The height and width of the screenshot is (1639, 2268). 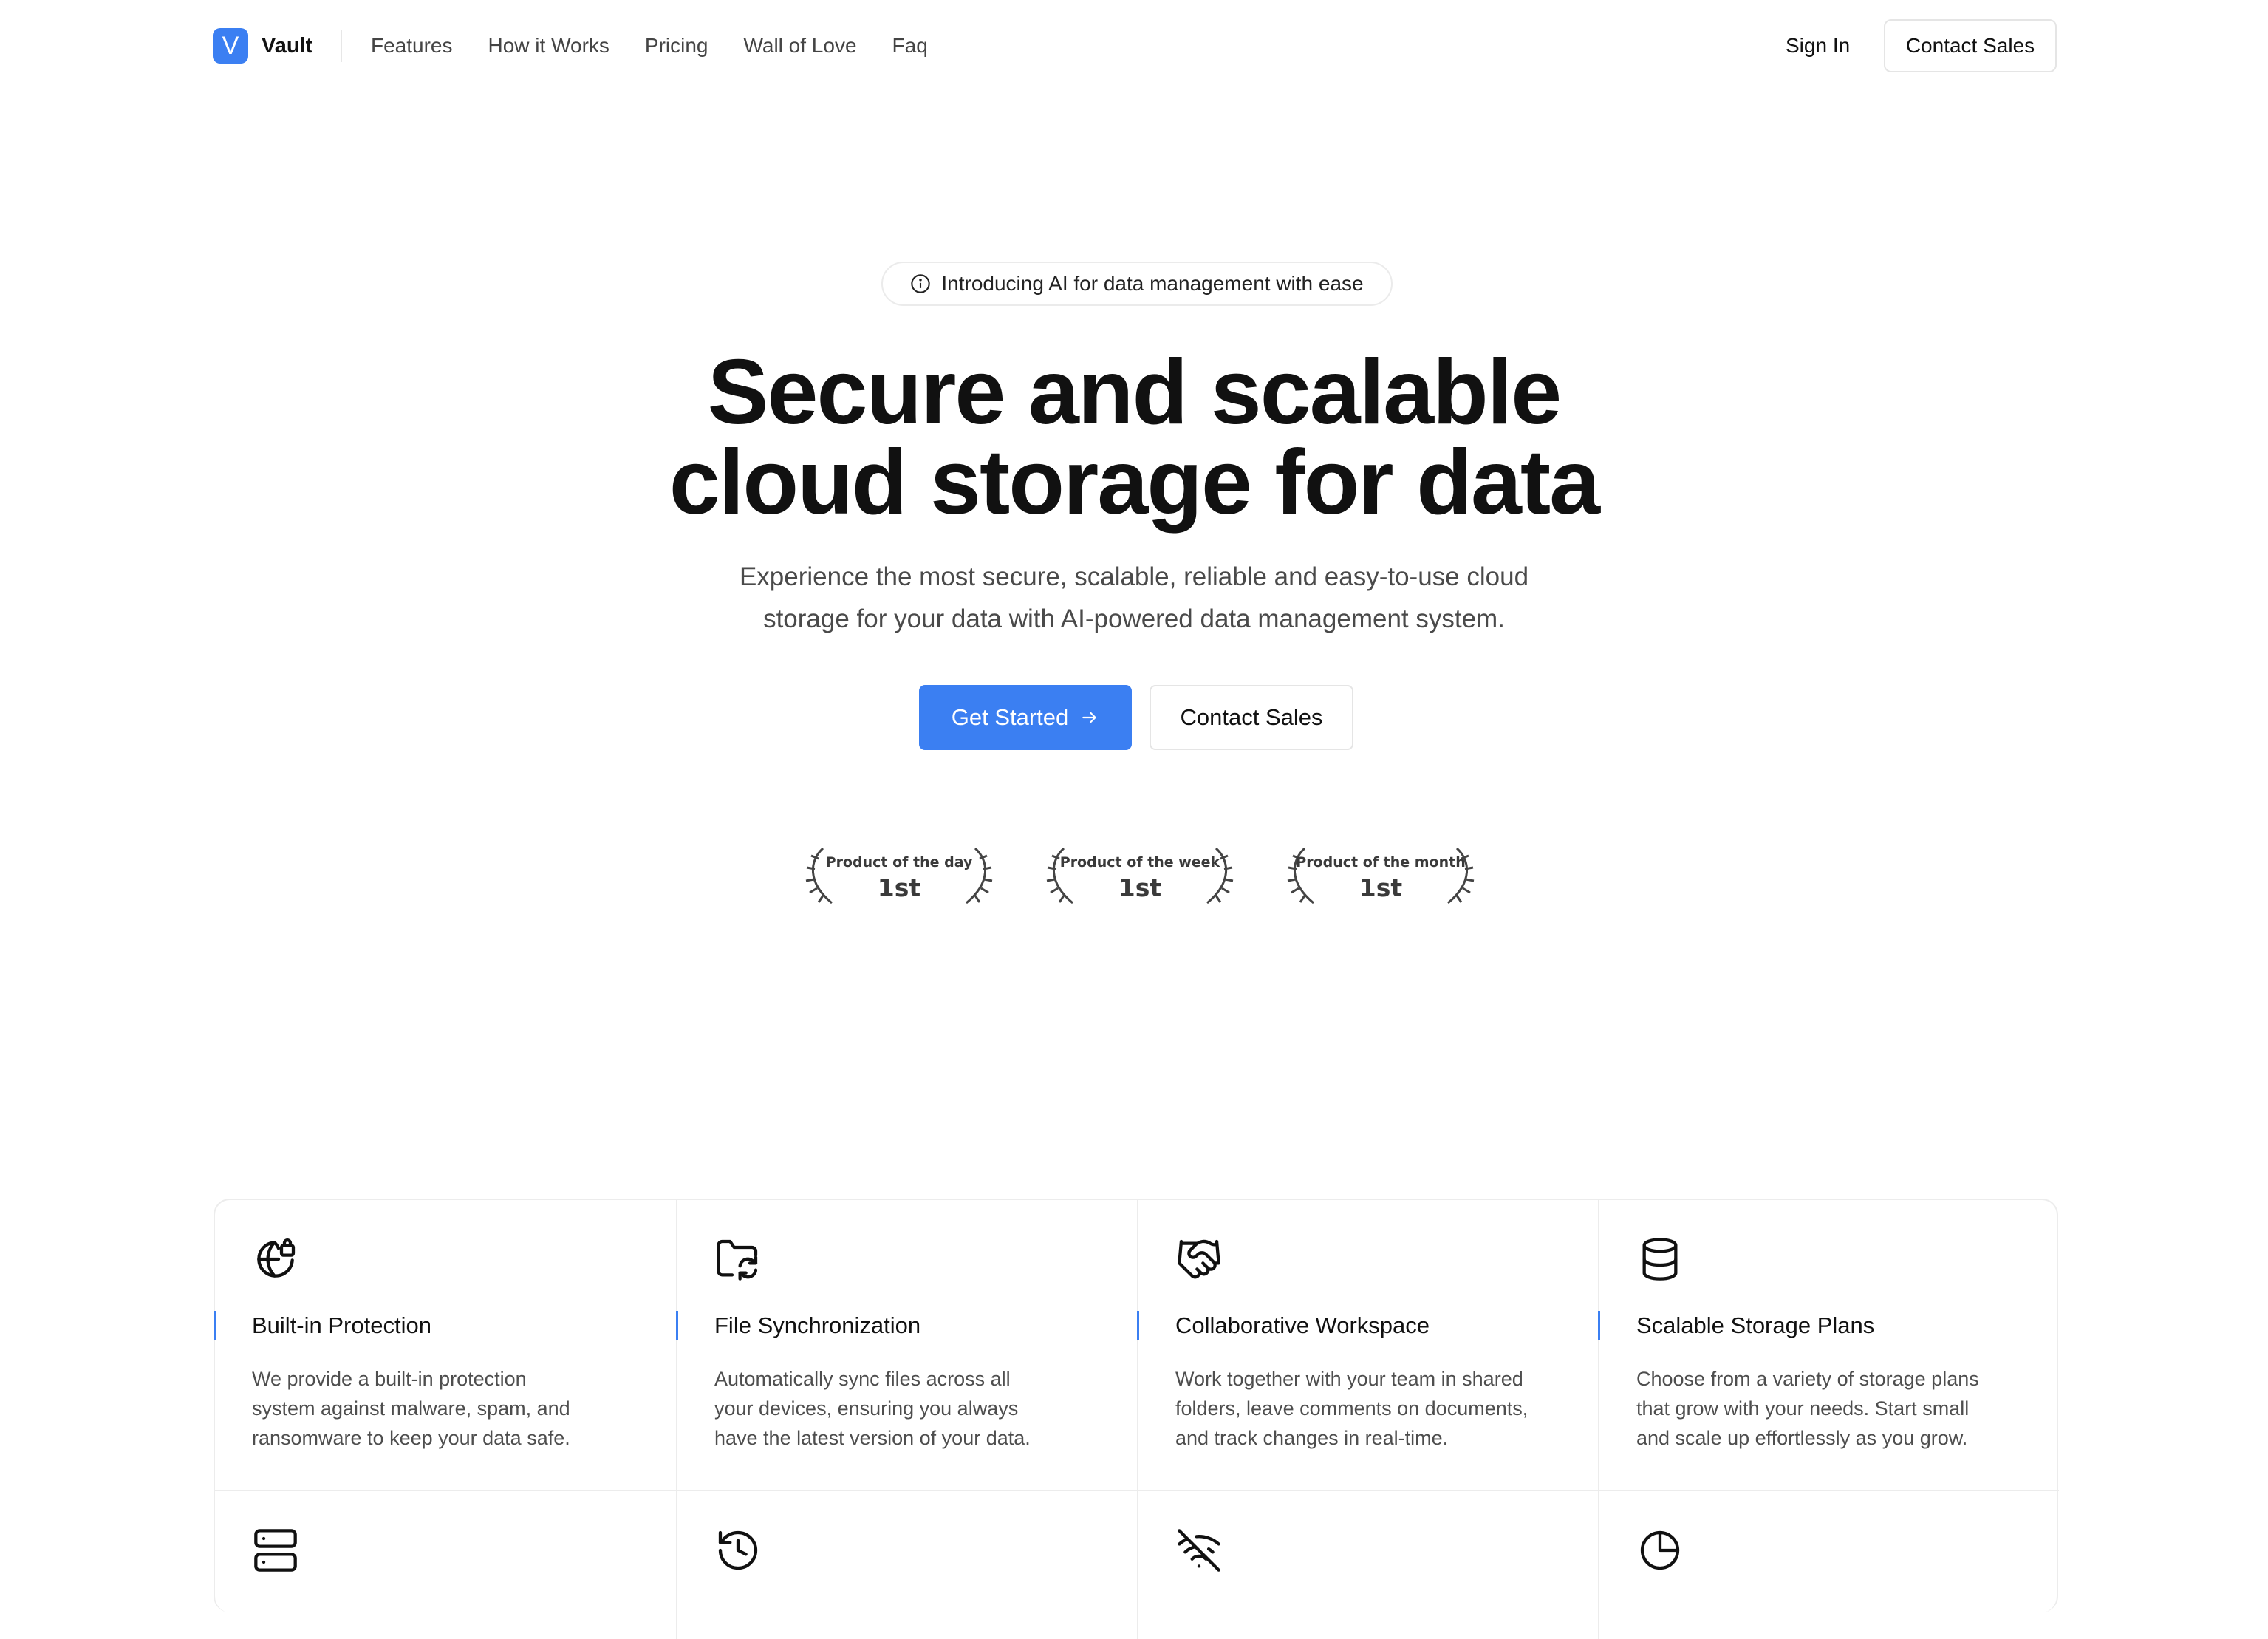 What do you see at coordinates (910, 46) in the screenshot?
I see `nav-link-faq: Faq` at bounding box center [910, 46].